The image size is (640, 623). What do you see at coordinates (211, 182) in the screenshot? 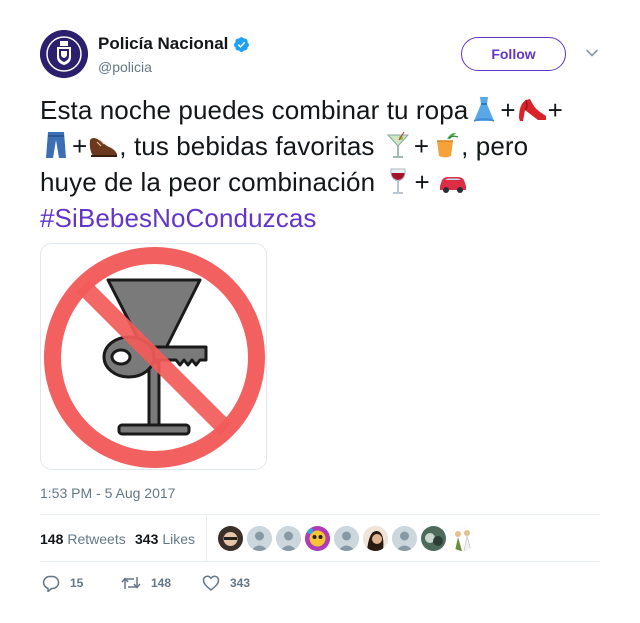
I see `tweet-text-line3: huye de la peor combinación` at bounding box center [211, 182].